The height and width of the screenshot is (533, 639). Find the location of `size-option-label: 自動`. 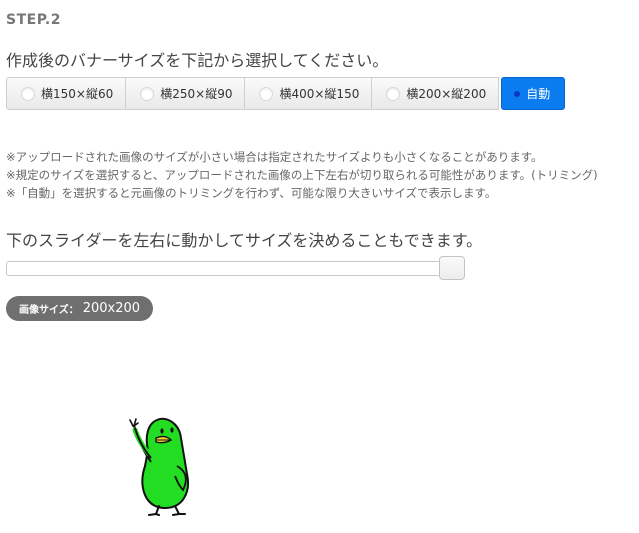

size-option-label: 自動 is located at coordinates (538, 94).